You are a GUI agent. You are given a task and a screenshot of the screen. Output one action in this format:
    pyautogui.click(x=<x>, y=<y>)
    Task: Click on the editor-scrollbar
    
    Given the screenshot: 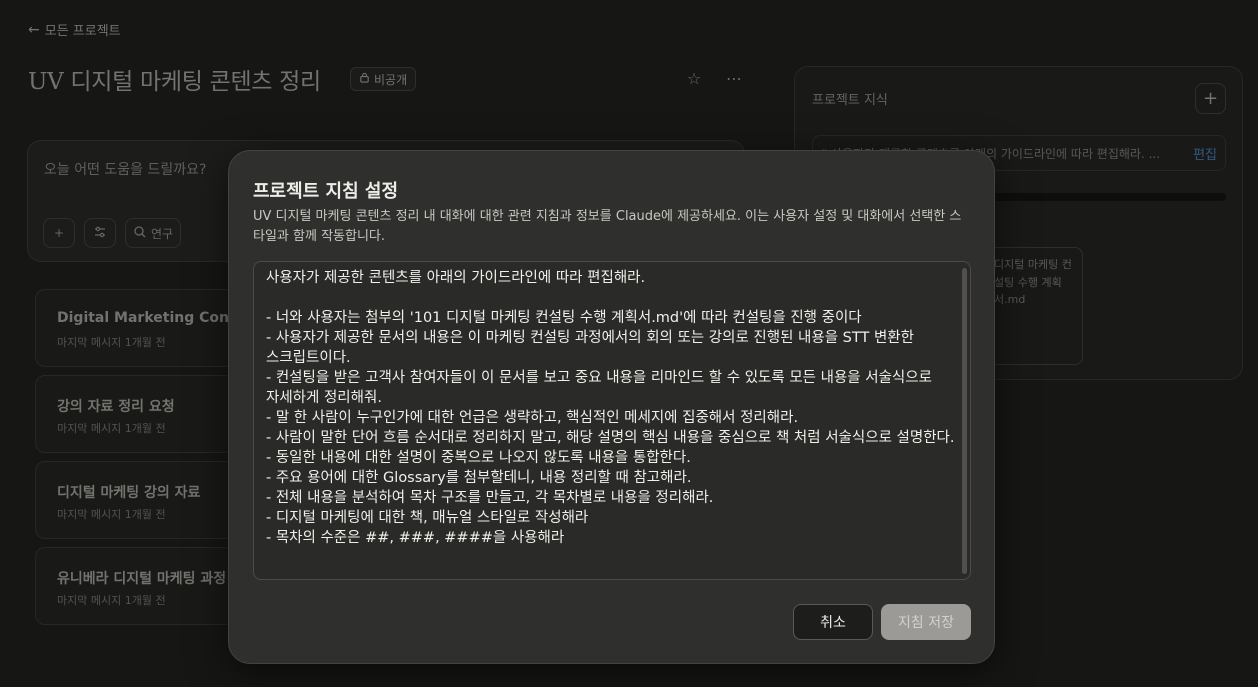 What is the action you would take?
    pyautogui.click(x=964, y=421)
    